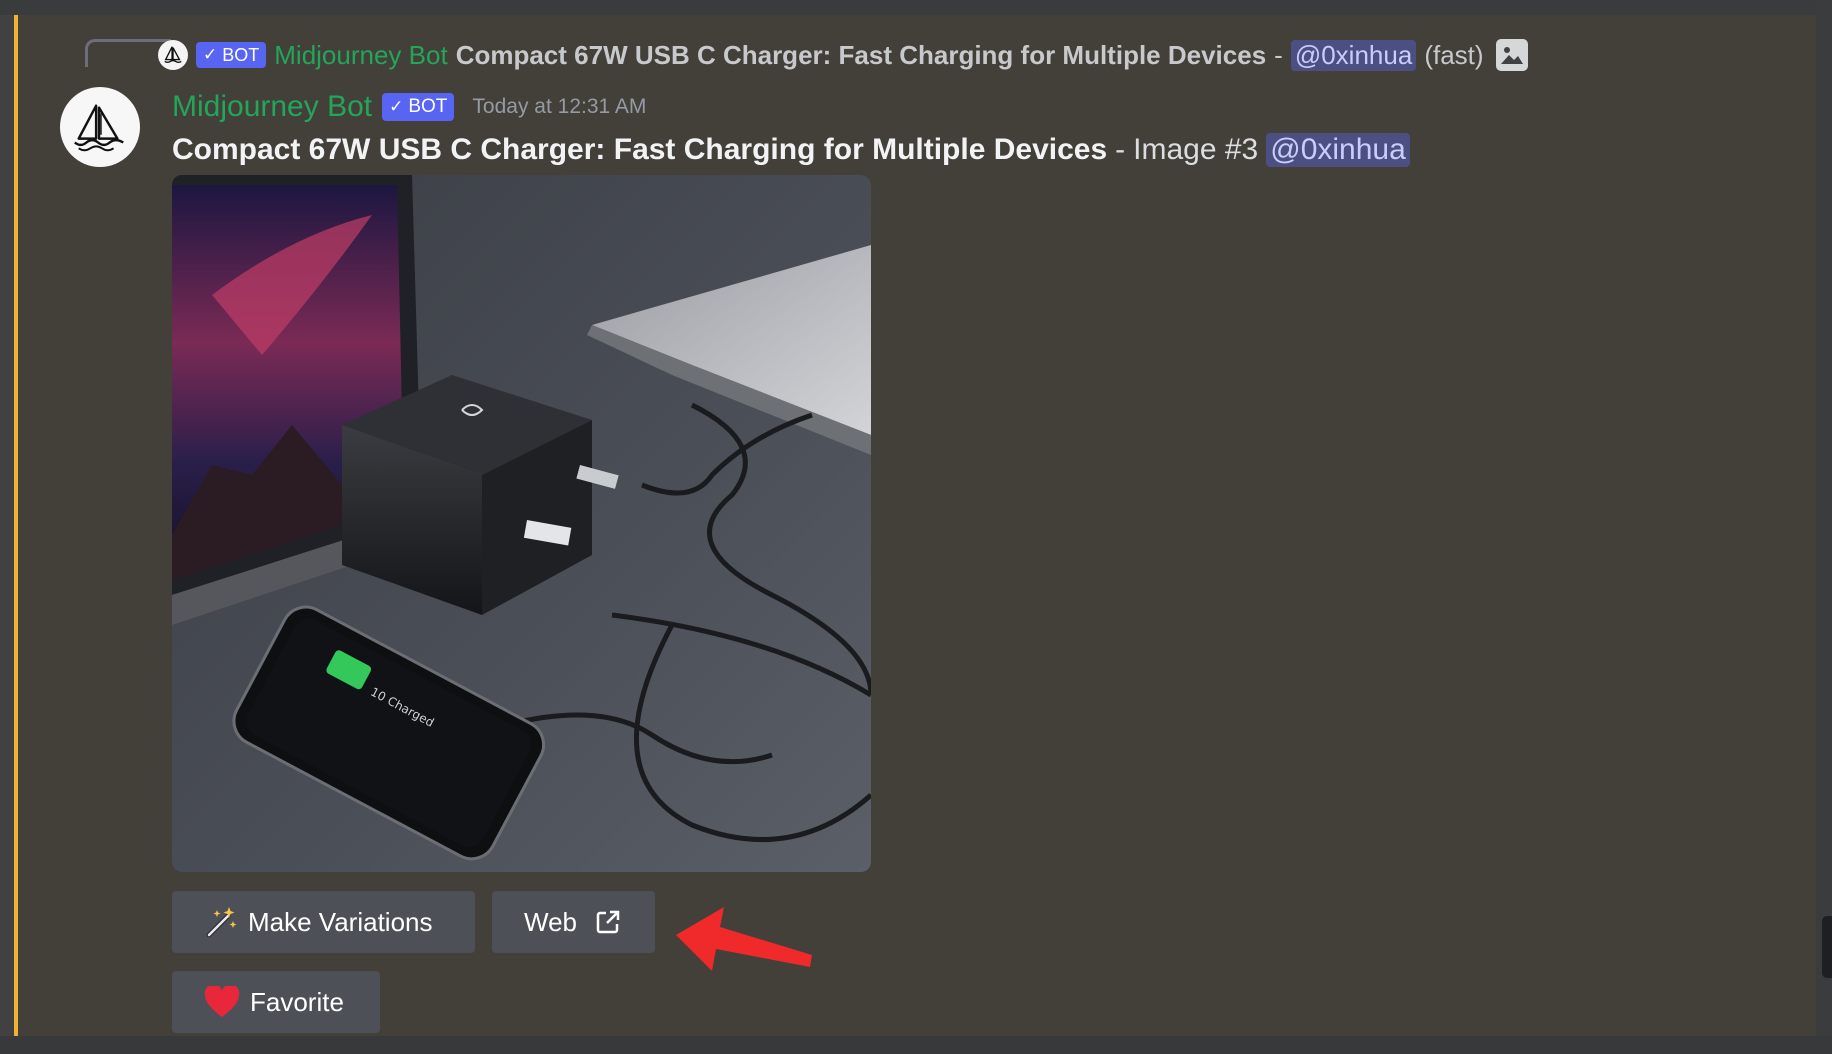 The image size is (1832, 1054). What do you see at coordinates (1353, 55) in the screenshot?
I see `reply-mention: @0xinhua` at bounding box center [1353, 55].